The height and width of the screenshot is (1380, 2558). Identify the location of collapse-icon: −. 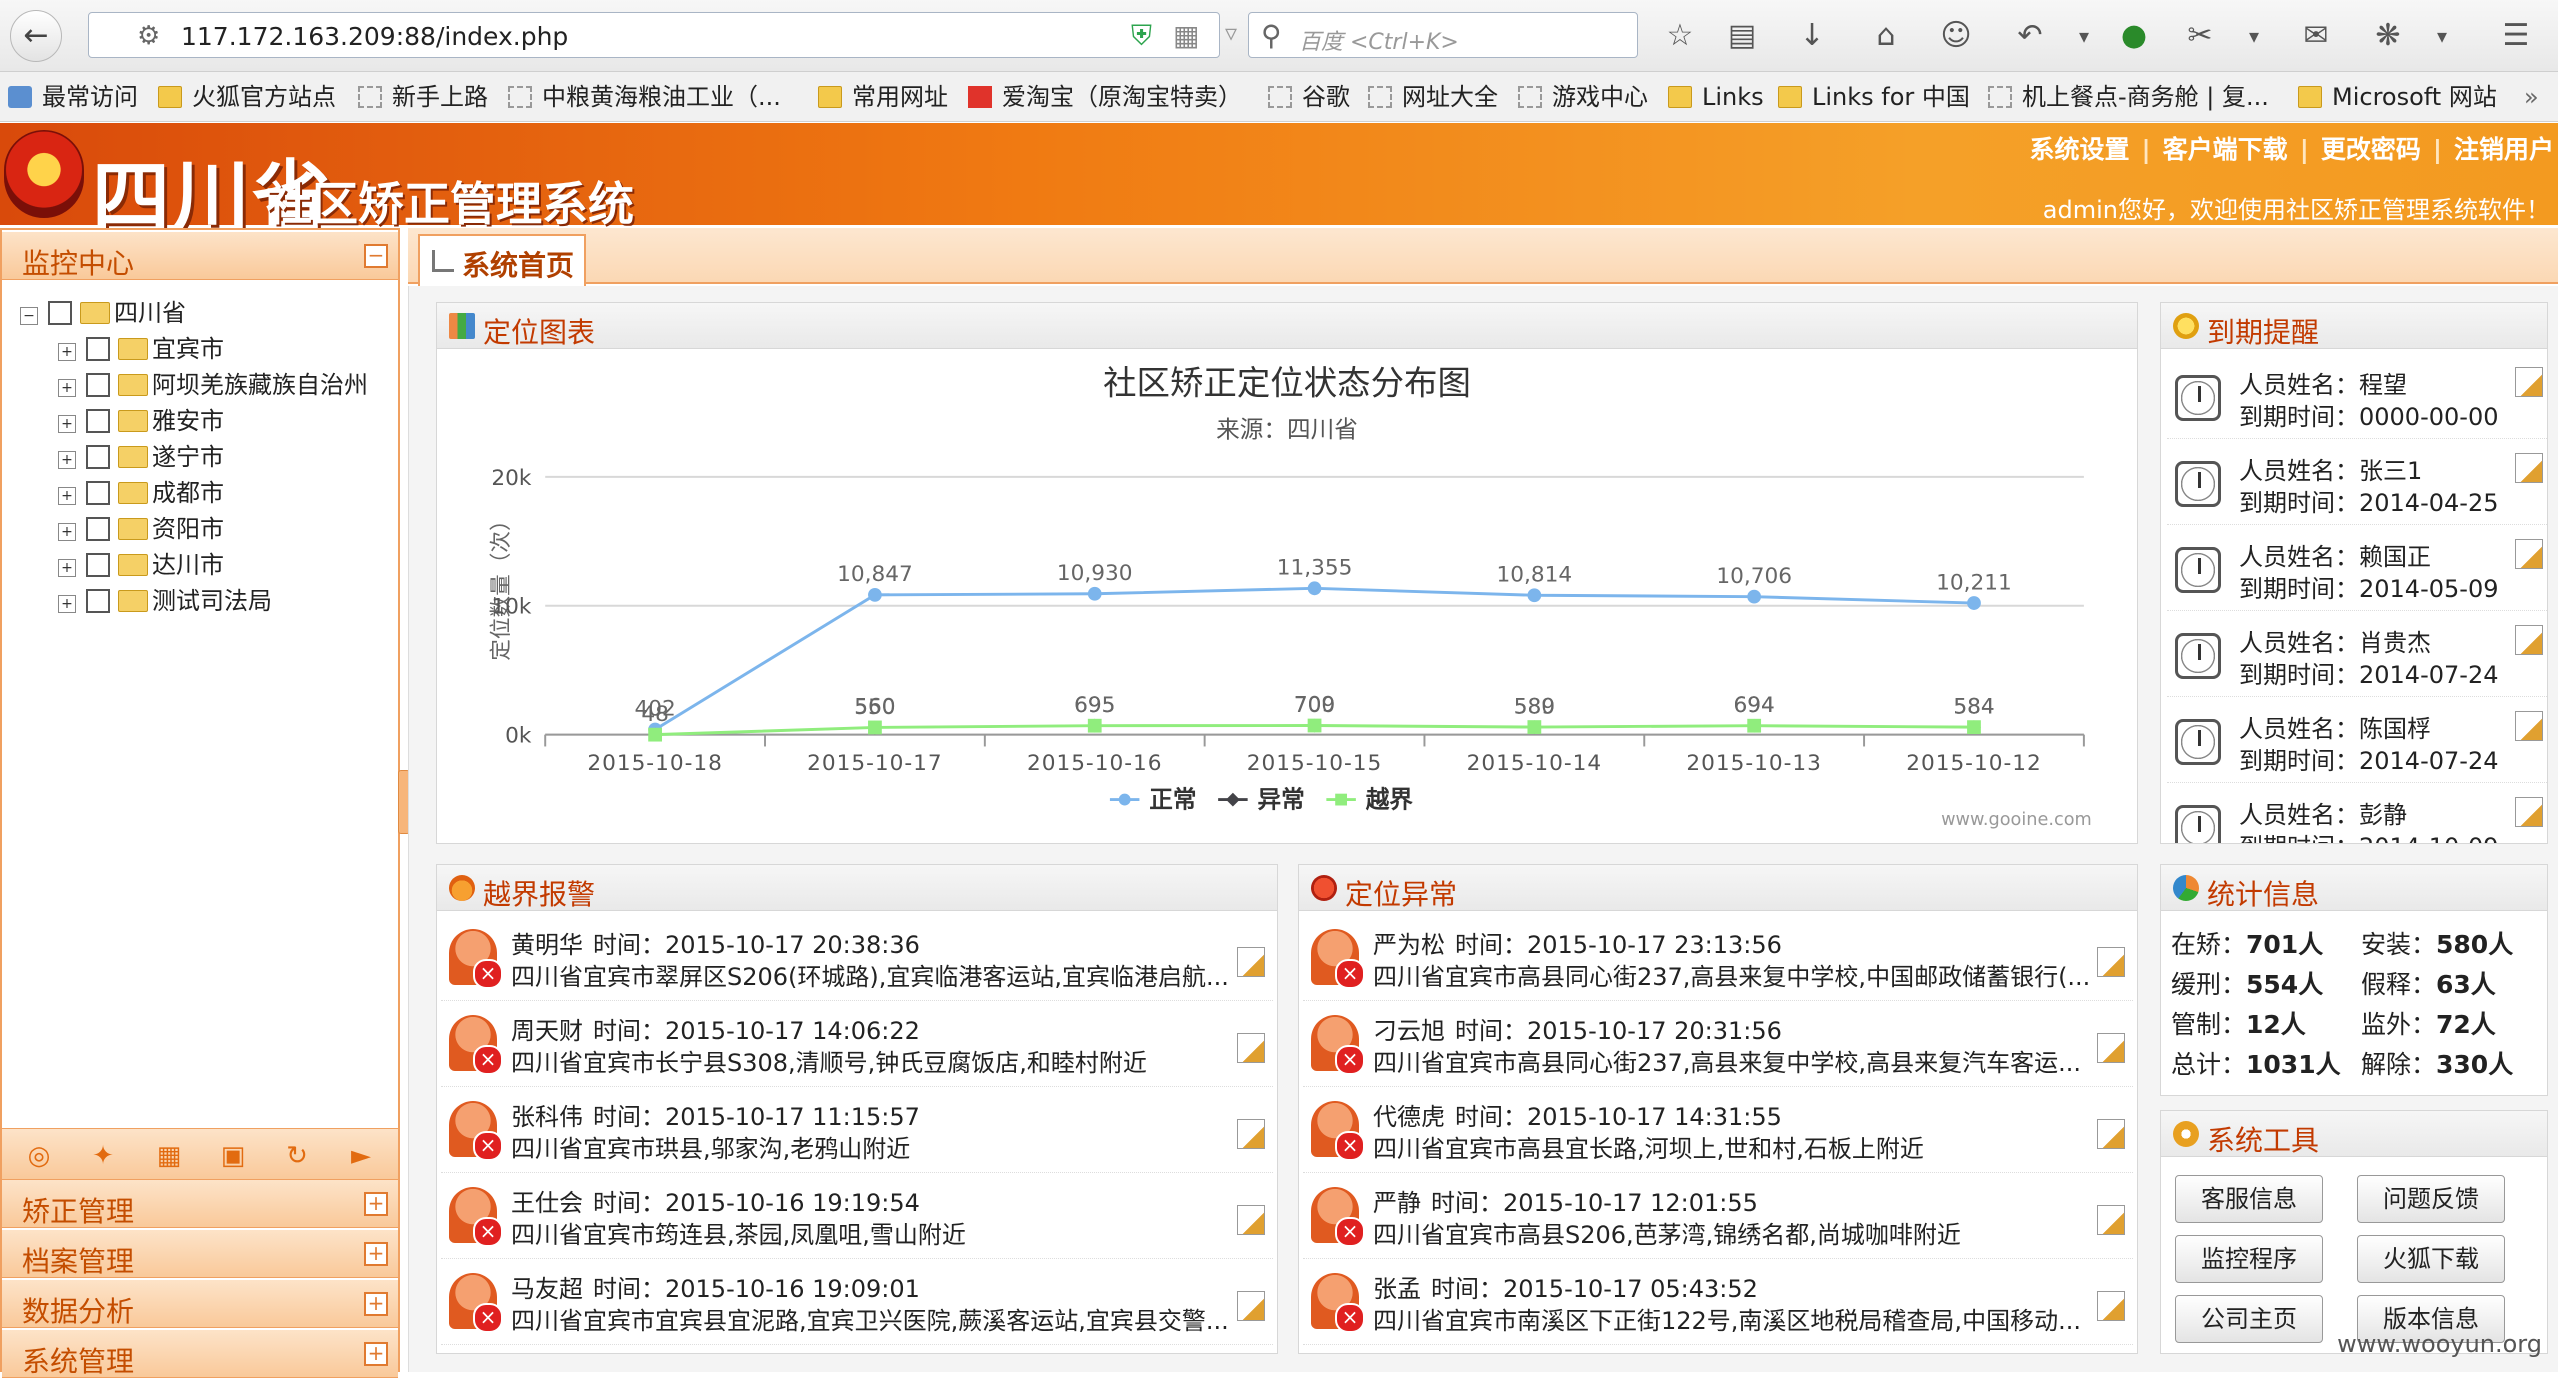
(376, 256).